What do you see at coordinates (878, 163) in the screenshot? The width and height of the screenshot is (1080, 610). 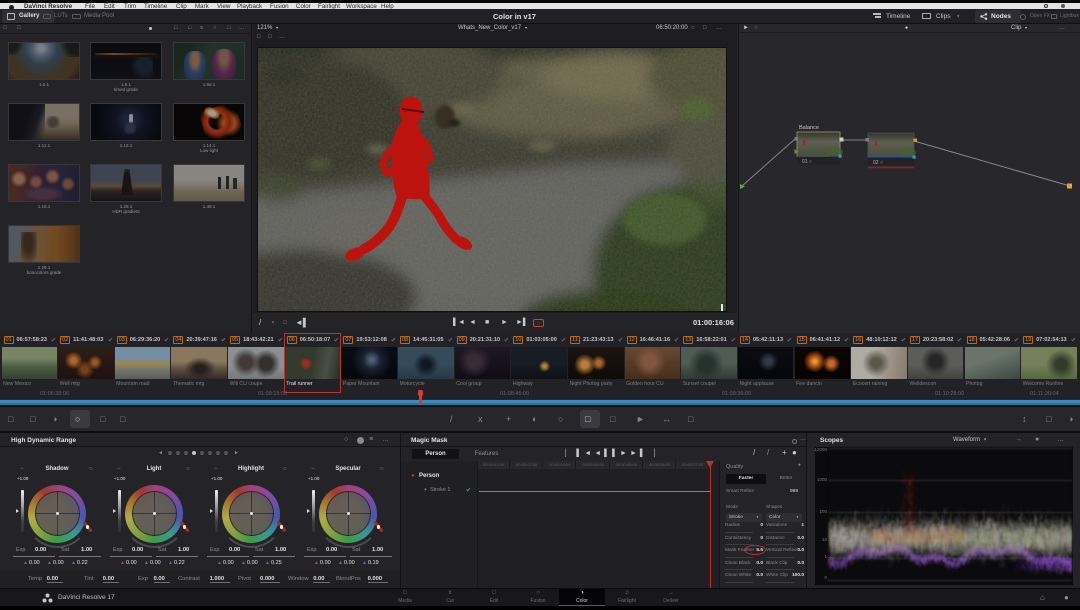 I see `svg-text: 02 ○` at bounding box center [878, 163].